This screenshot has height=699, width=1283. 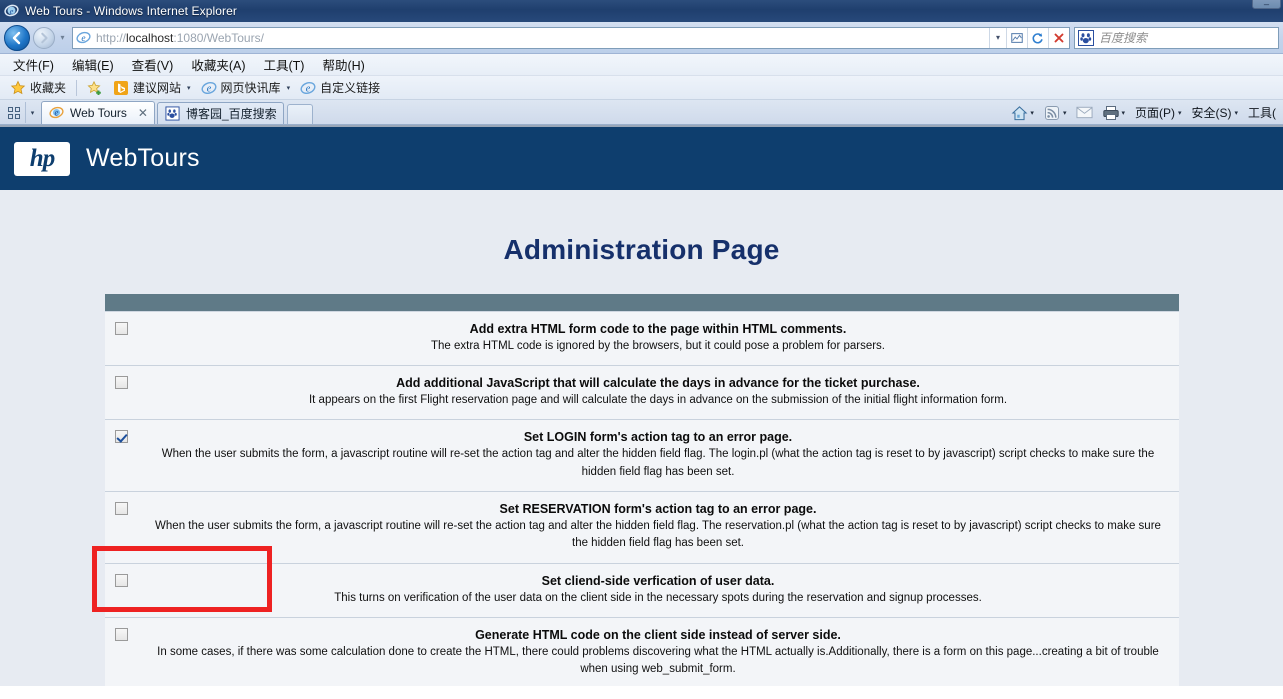 I want to click on quick-tabs-icon, so click(x=14, y=112).